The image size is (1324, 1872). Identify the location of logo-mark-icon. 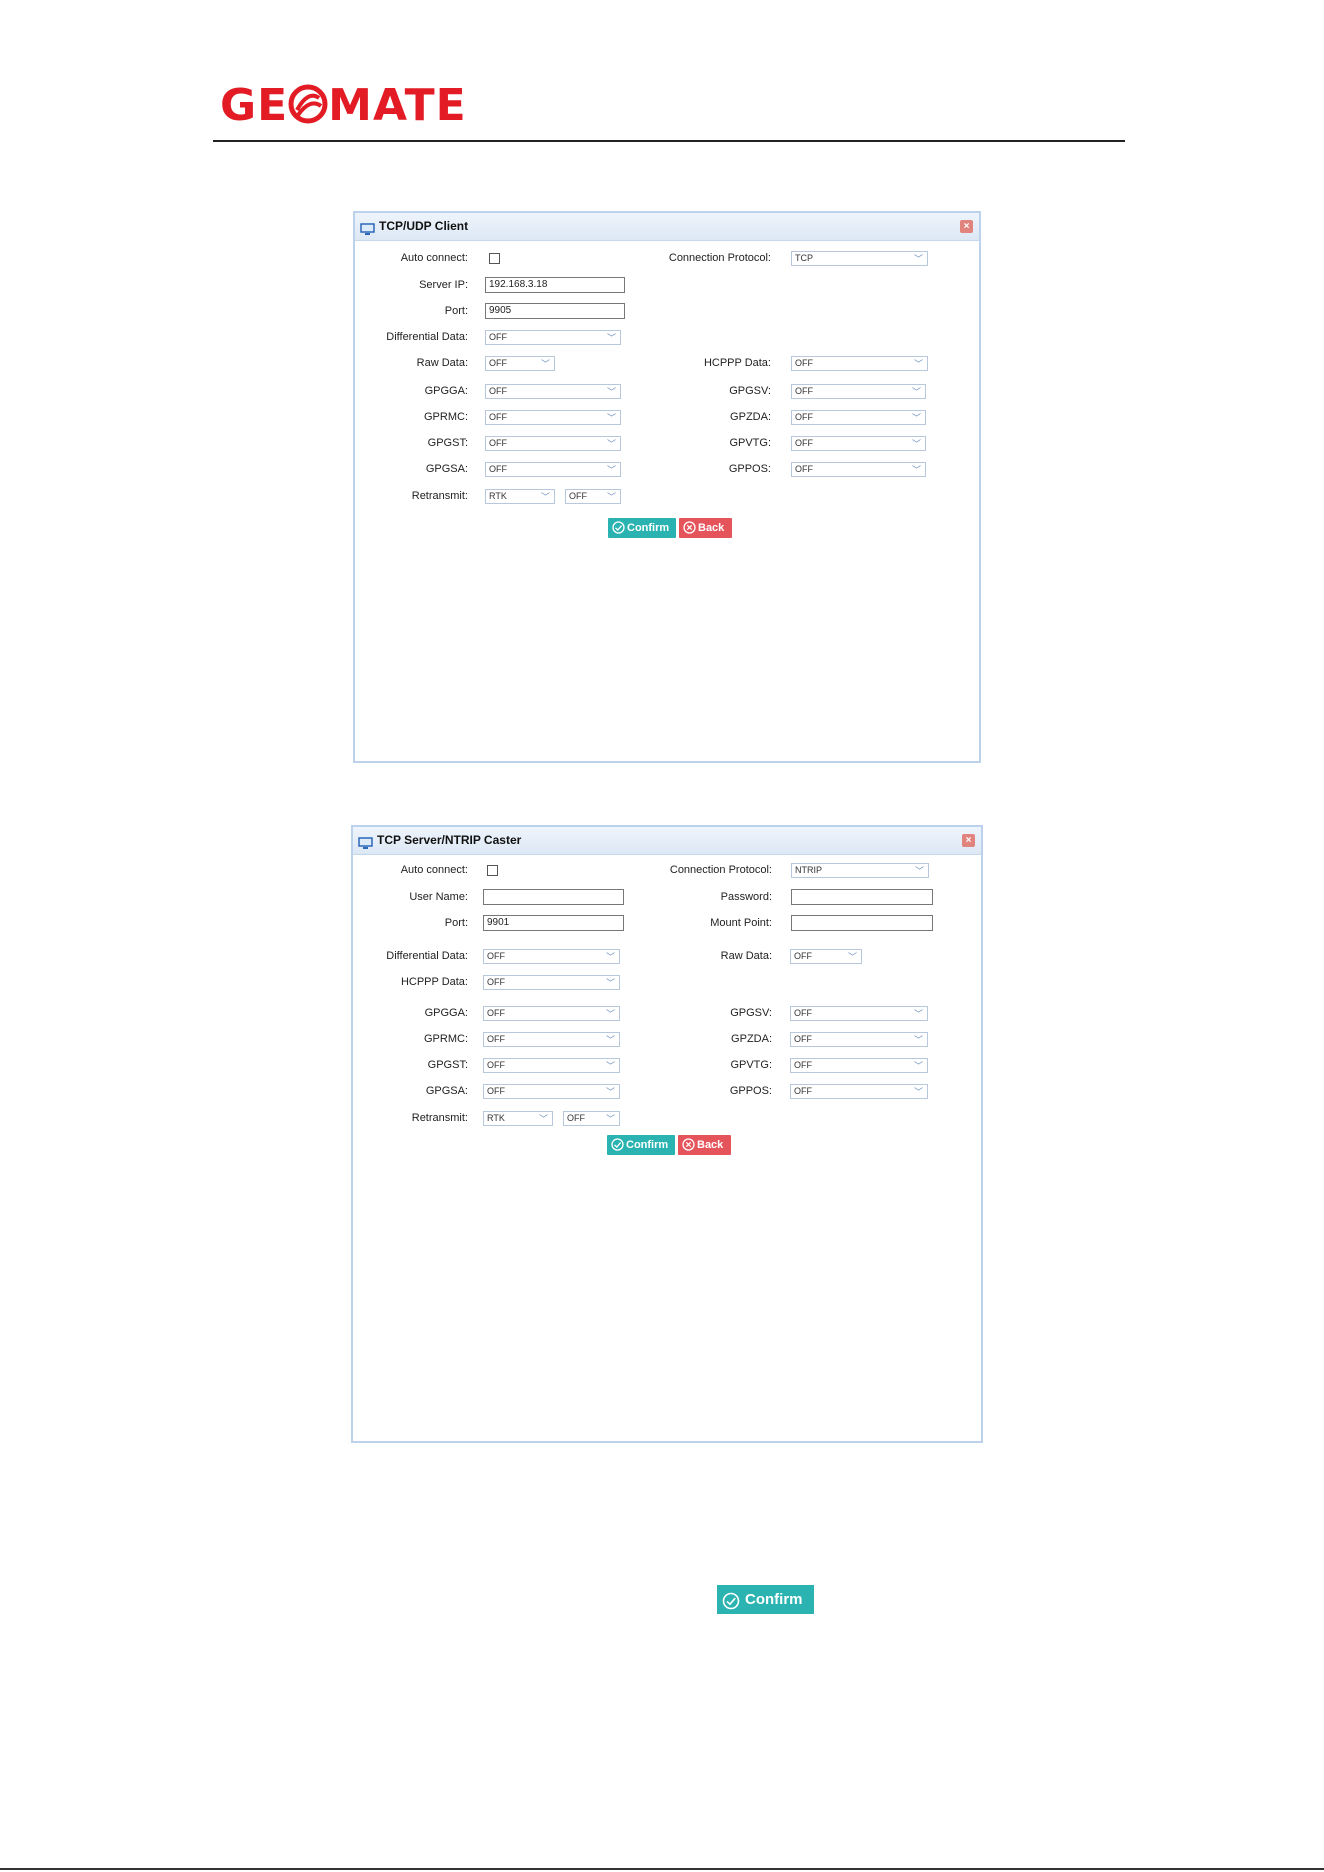
(308, 108).